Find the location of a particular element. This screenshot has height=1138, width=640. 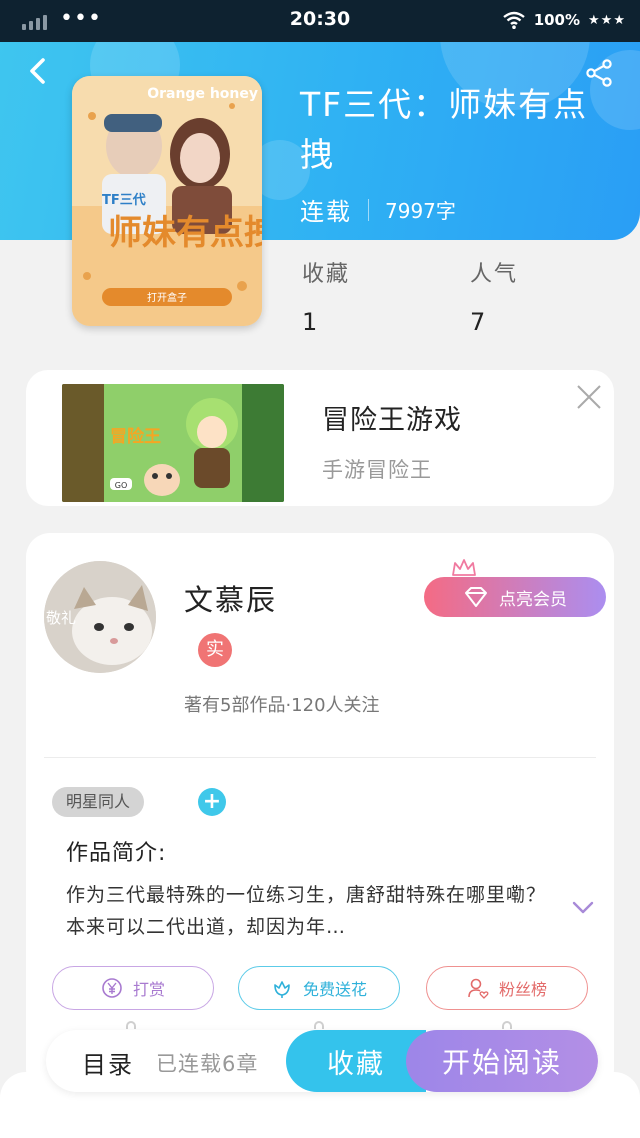

intro-heading: 作品简介: is located at coordinates (116, 853).